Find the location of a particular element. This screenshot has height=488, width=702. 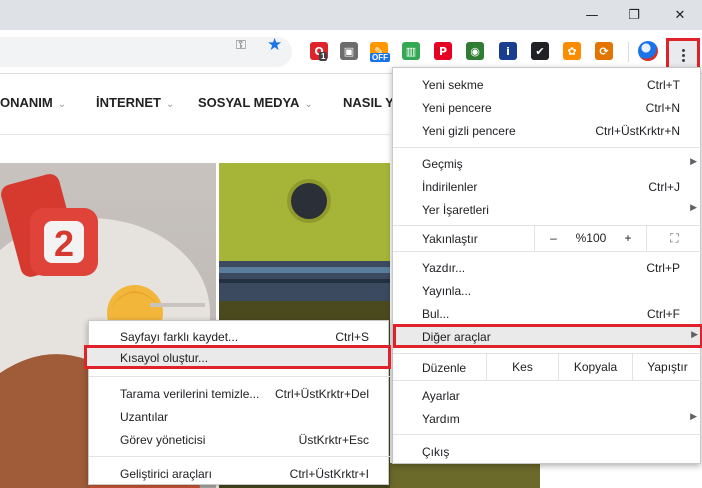

window-titlebar: — ❐ ✕ is located at coordinates (351, 15).